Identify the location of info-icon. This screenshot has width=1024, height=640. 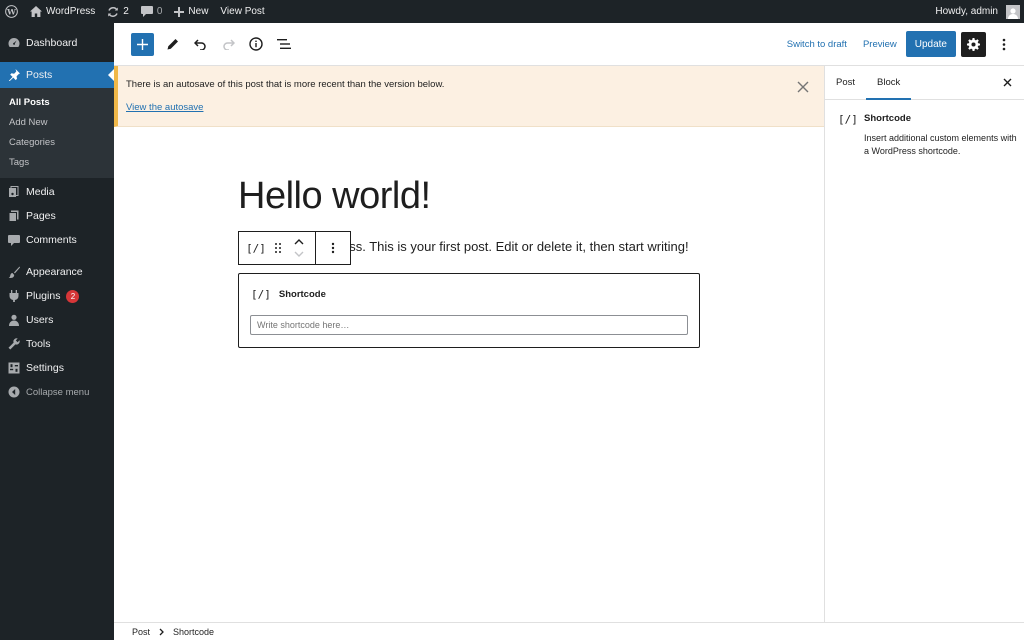
(256, 44).